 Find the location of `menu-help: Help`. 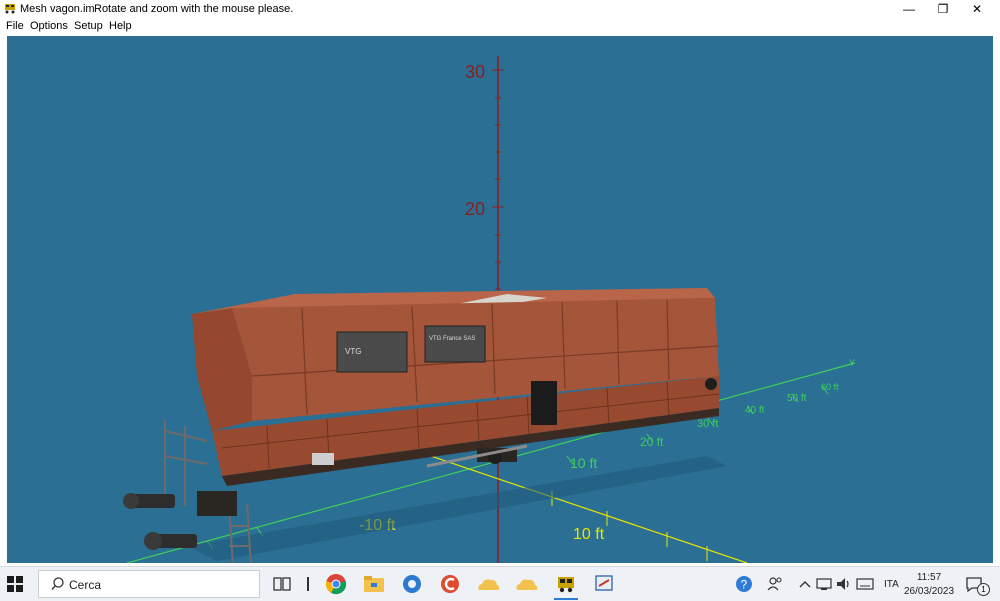

menu-help: Help is located at coordinates (120, 26).